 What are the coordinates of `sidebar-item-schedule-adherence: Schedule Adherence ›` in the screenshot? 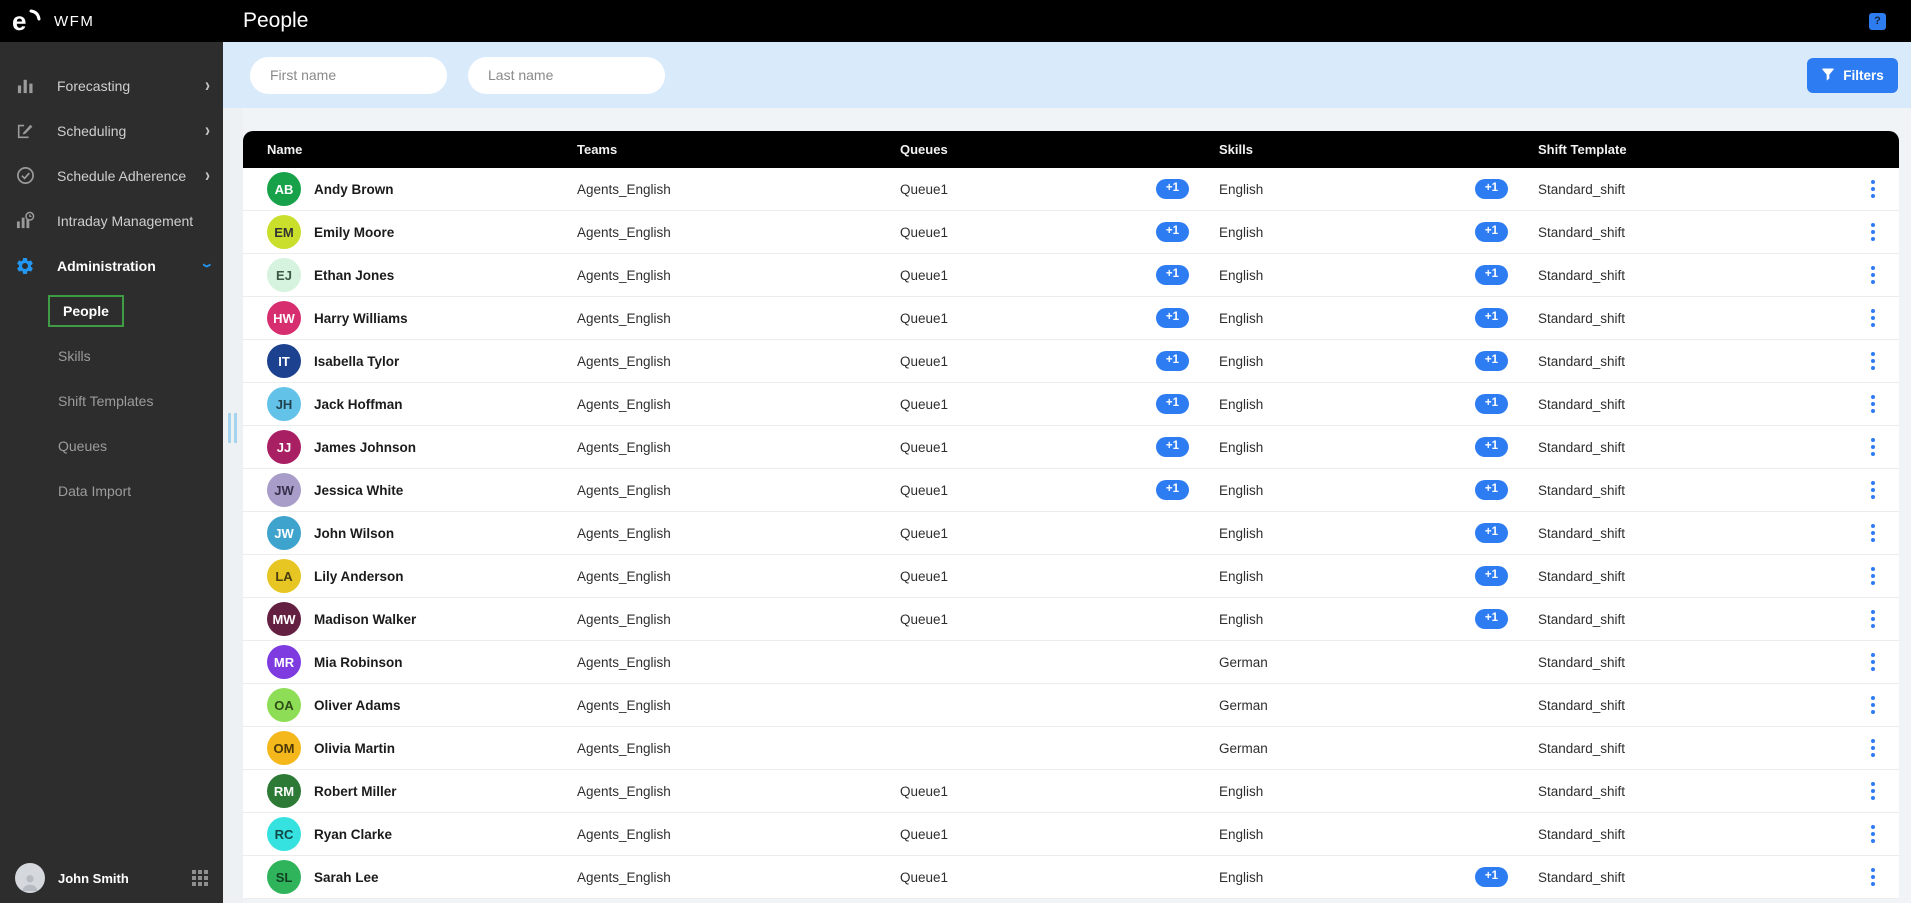 It's located at (111, 175).